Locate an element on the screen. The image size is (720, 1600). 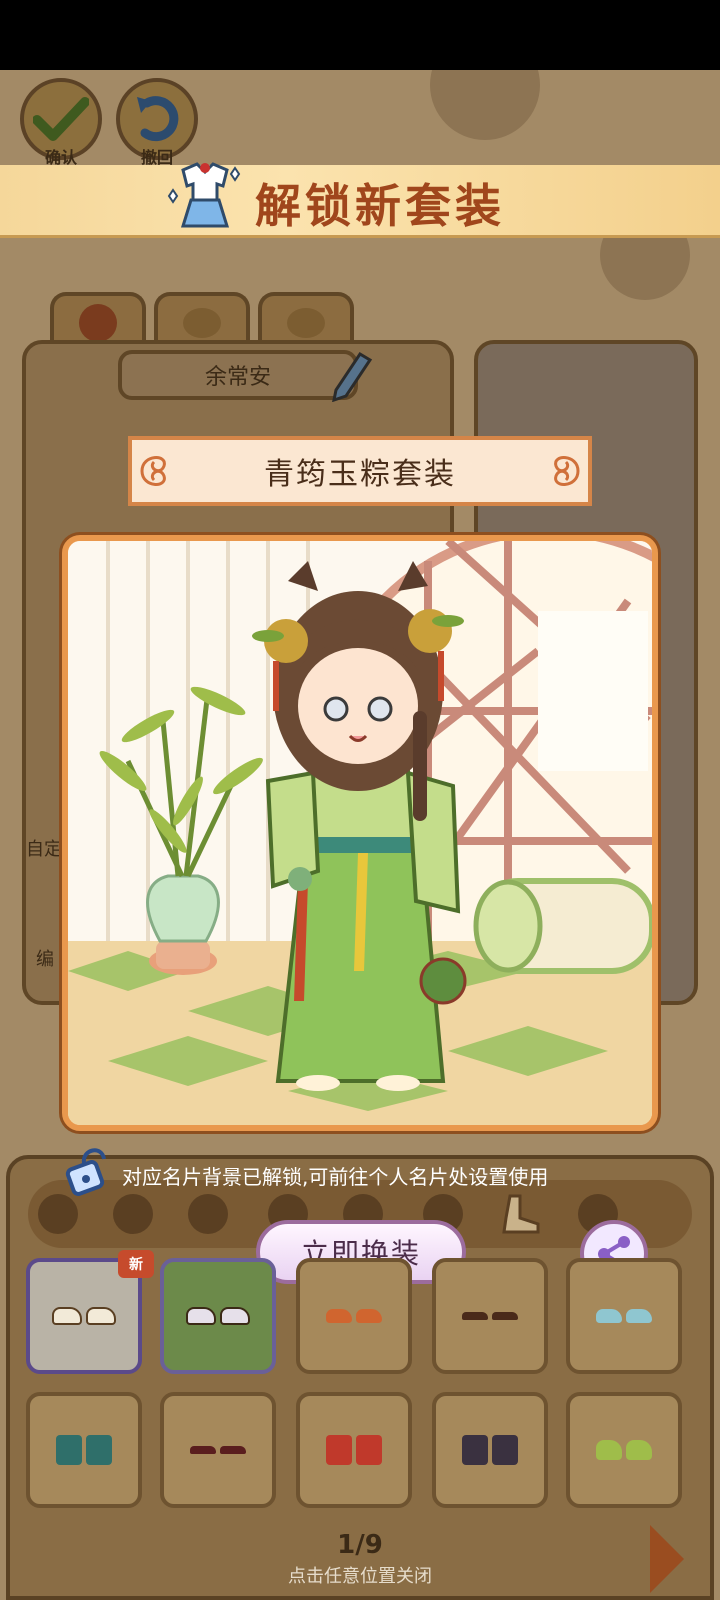
outfit-name-ribbon: 青筠玉粽套装 is located at coordinates (360, 471).